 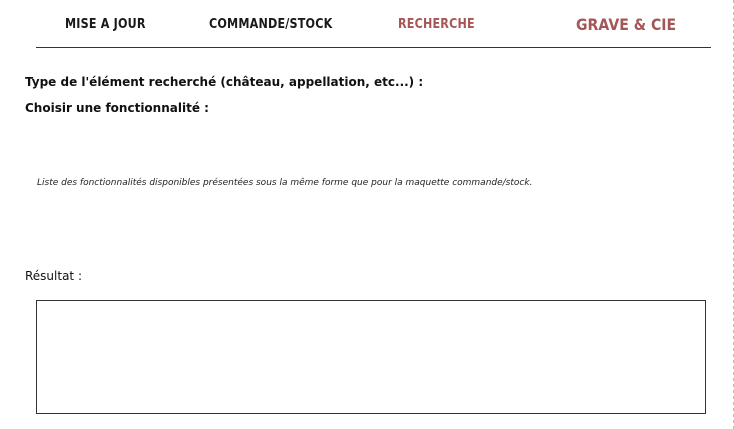 What do you see at coordinates (105, 25) in the screenshot?
I see `nav-item-mise-a-jour: MISE A JOUR` at bounding box center [105, 25].